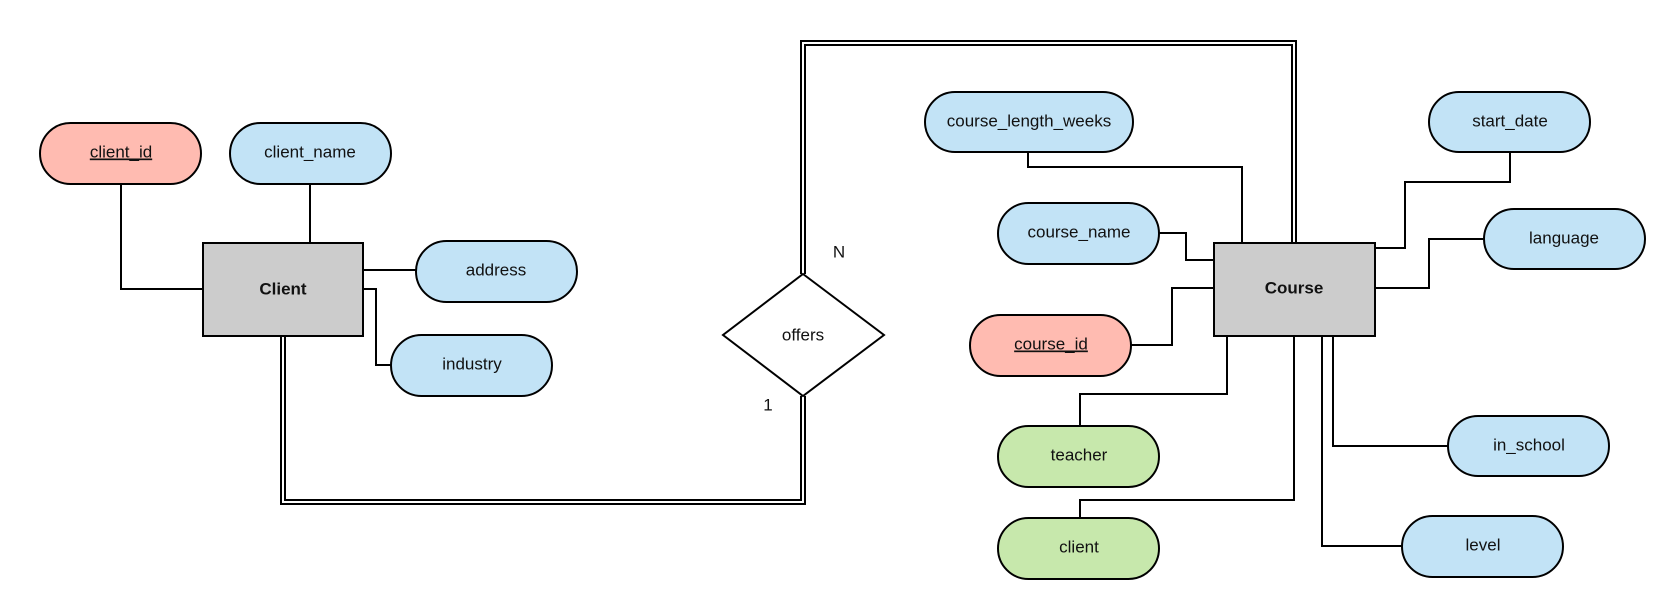 Image resolution: width=1677 pixels, height=616 pixels. I want to click on attribute-course_id: course_id, so click(1050, 345).